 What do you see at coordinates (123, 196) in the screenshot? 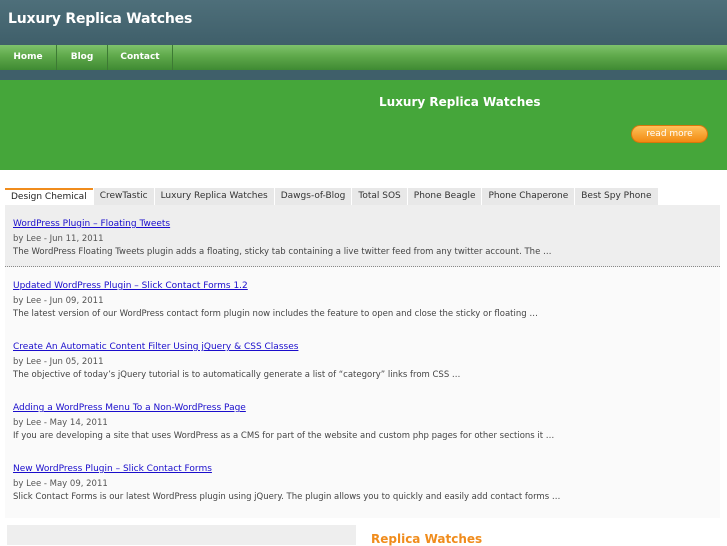
I see `tab-crewtastic: CrewTastic` at bounding box center [123, 196].